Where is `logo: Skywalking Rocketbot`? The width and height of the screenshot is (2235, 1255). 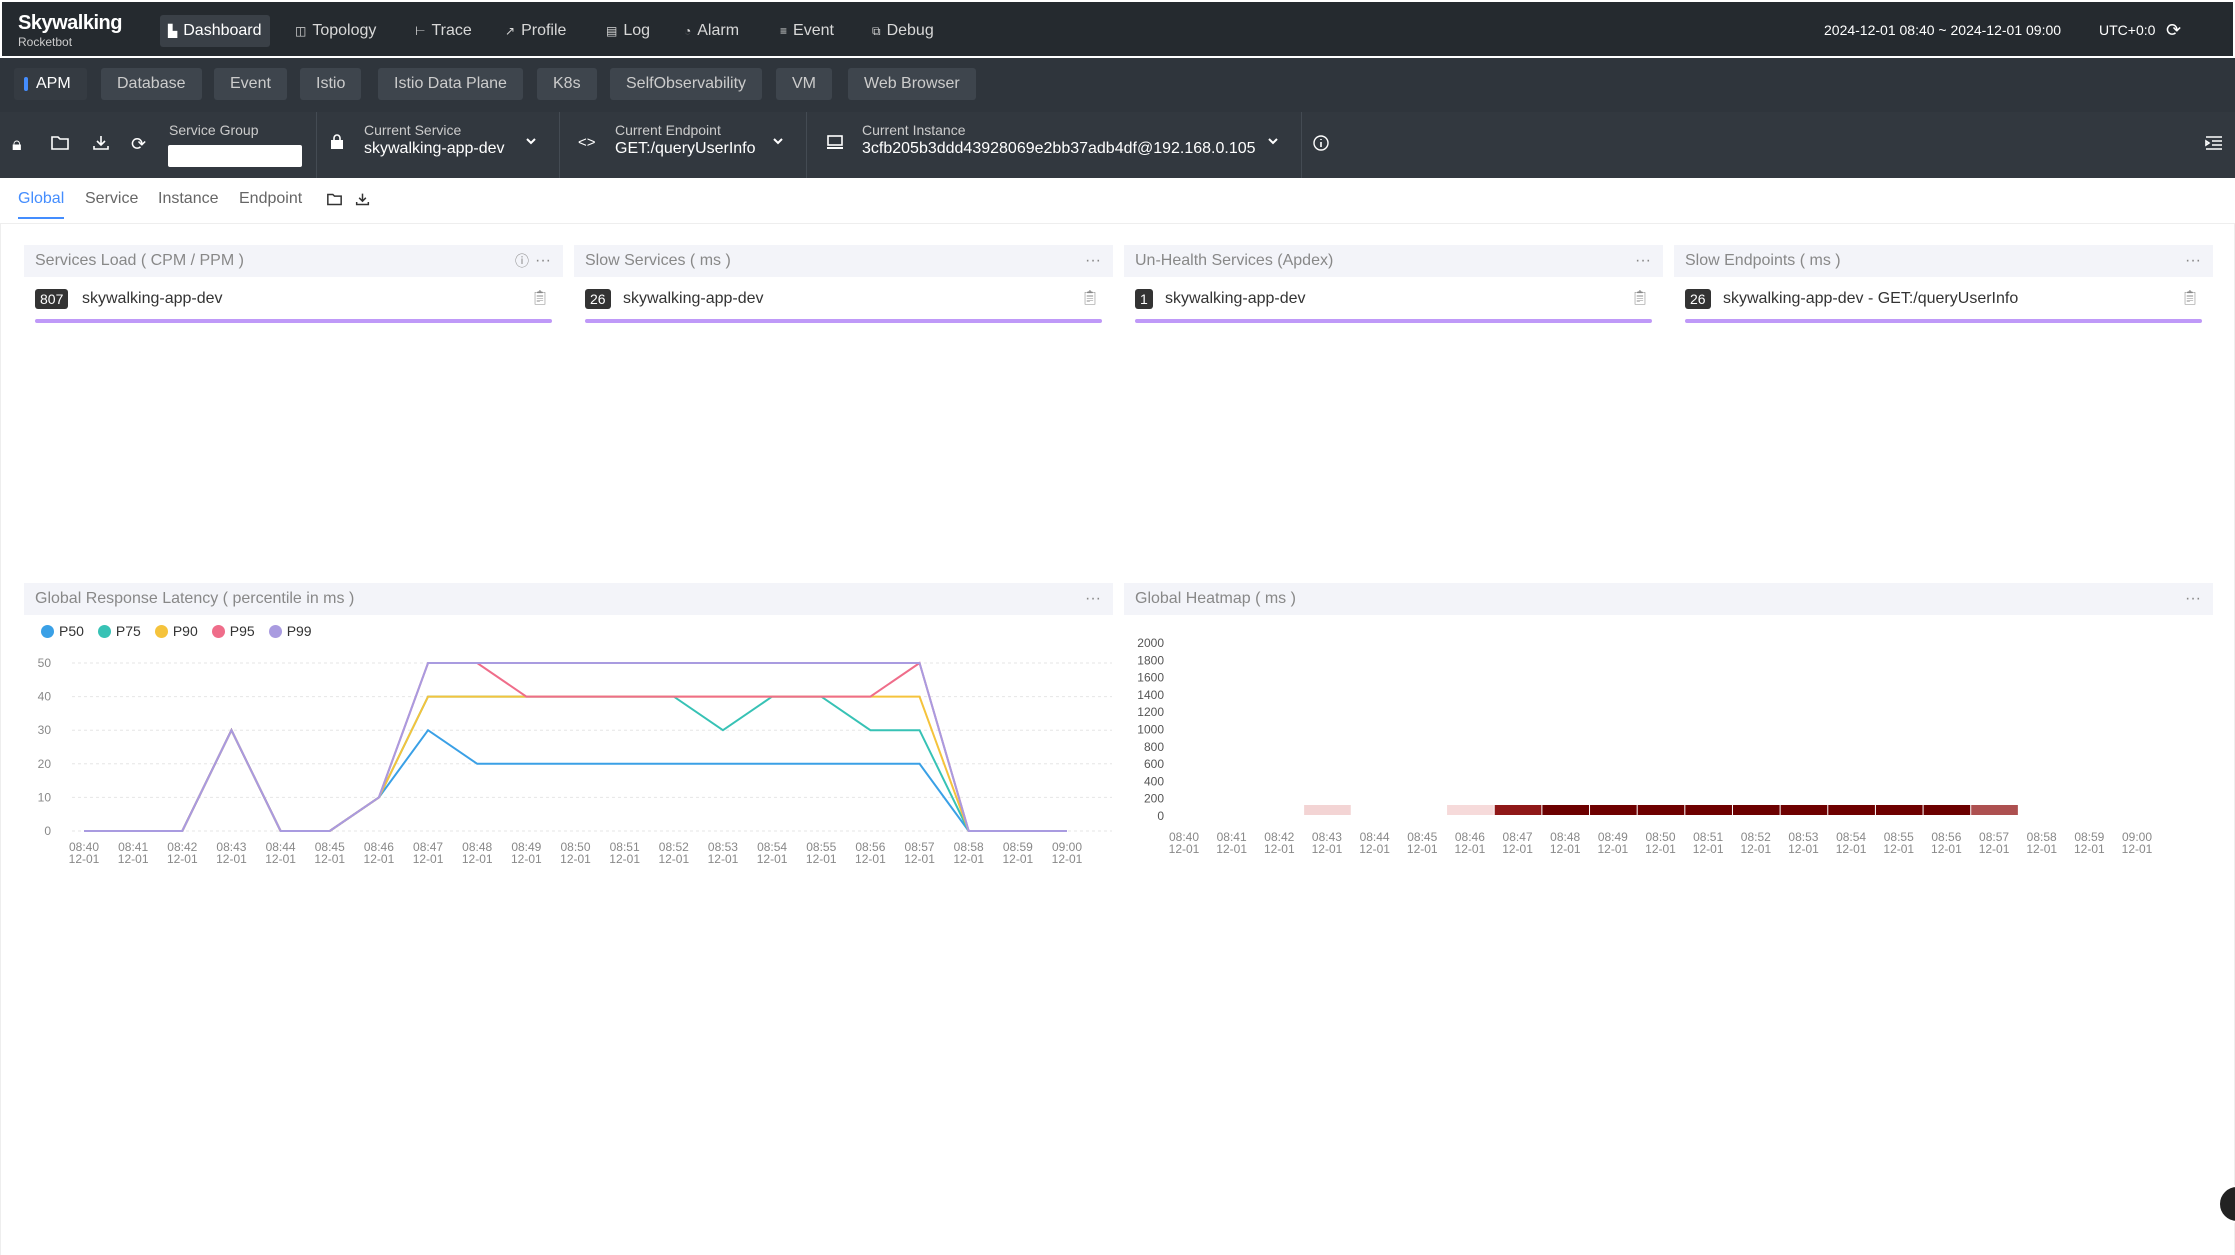 logo: Skywalking Rocketbot is located at coordinates (70, 30).